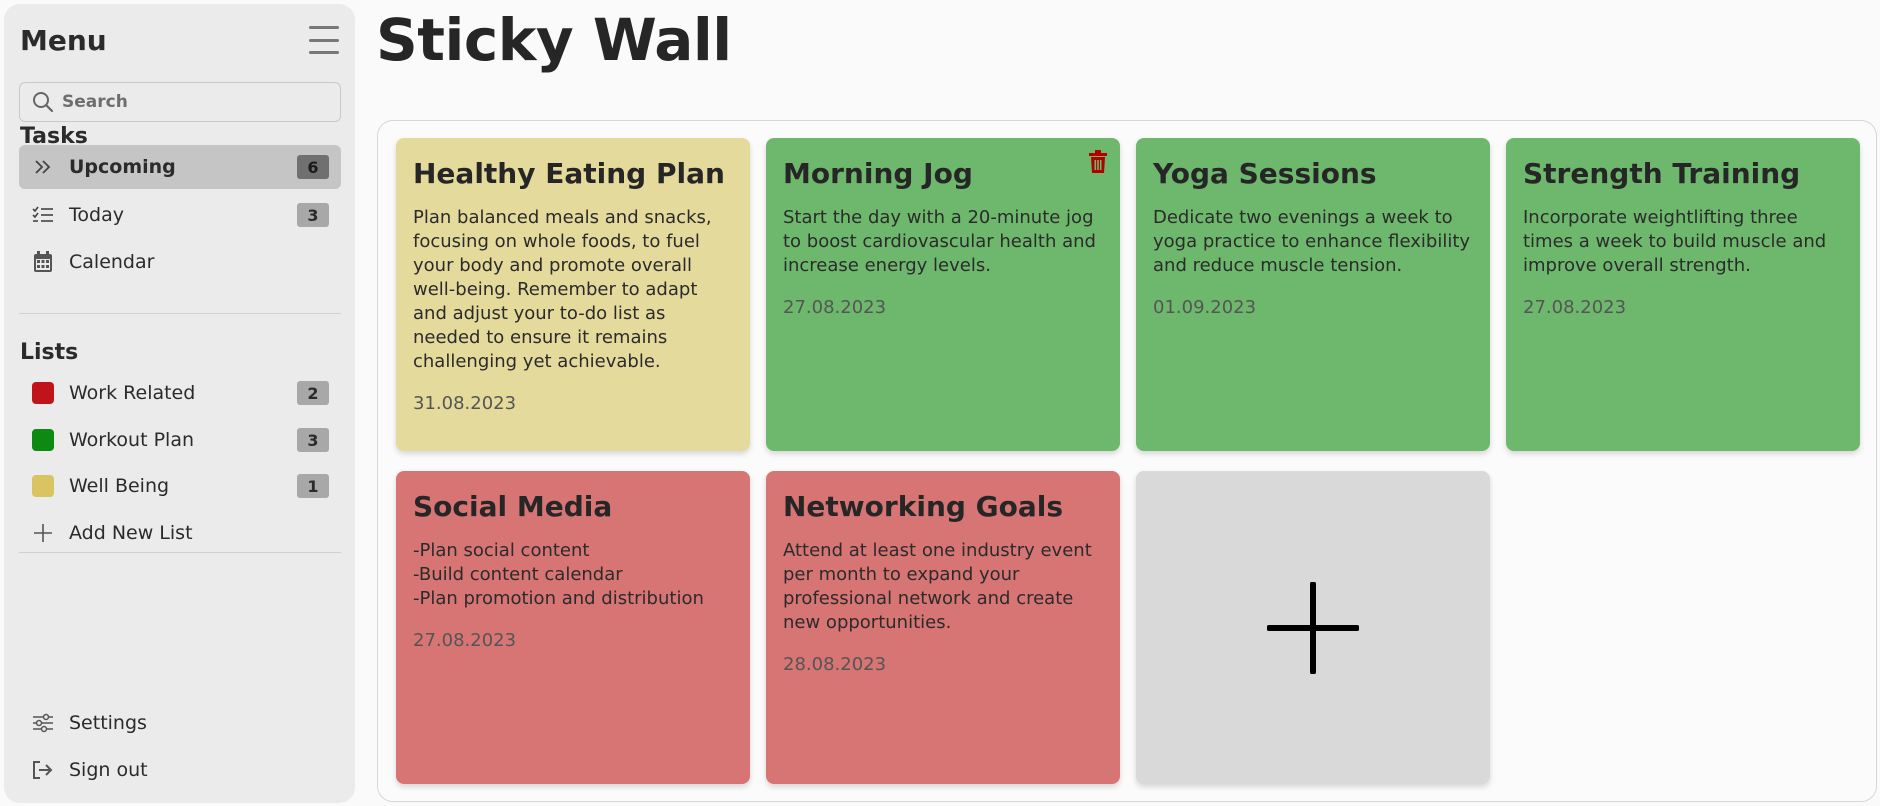 This screenshot has height=806, width=1880. I want to click on list-item-work-related: Work Related 2, so click(180, 393).